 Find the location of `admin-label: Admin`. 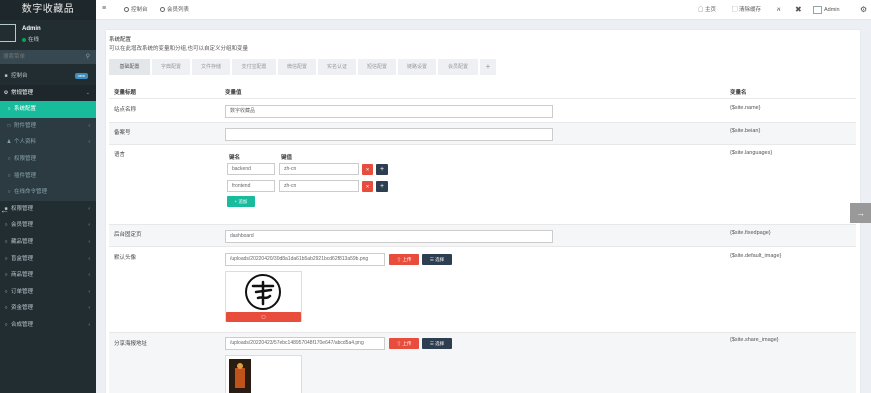

admin-label: Admin is located at coordinates (832, 10).